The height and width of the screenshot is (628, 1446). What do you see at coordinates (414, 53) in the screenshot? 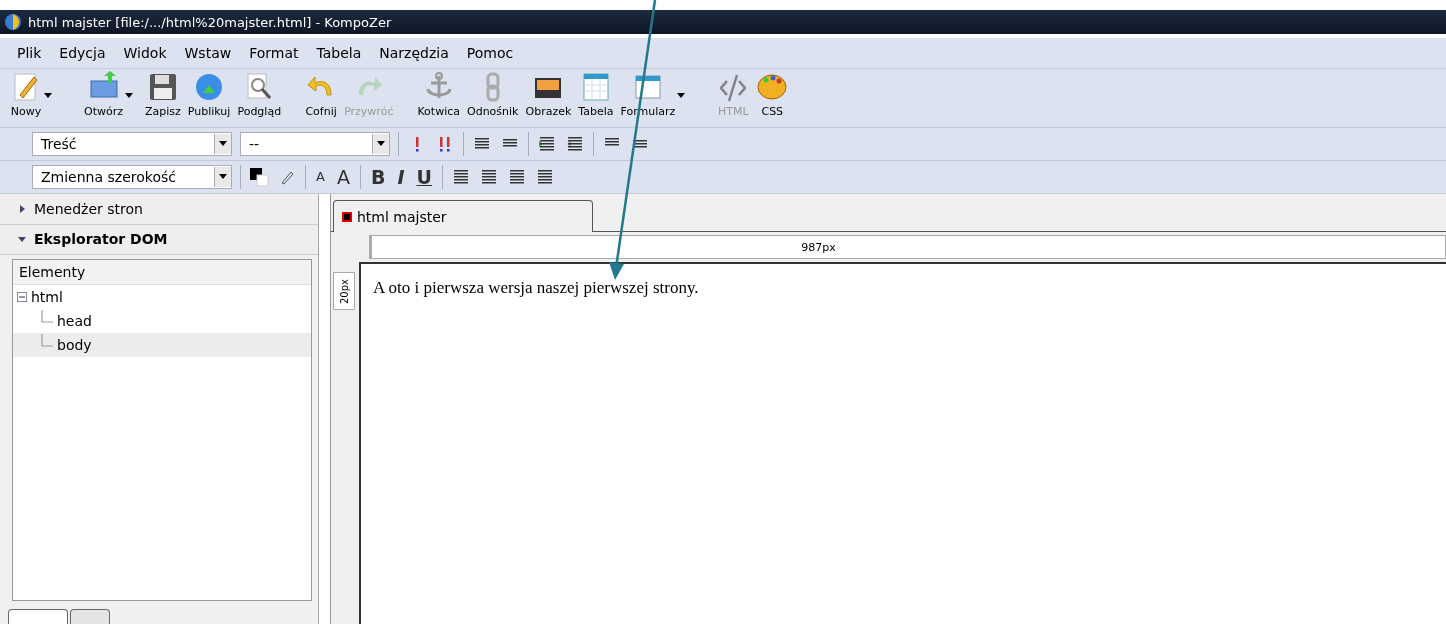
I see `menu-item: Narzędzia` at bounding box center [414, 53].